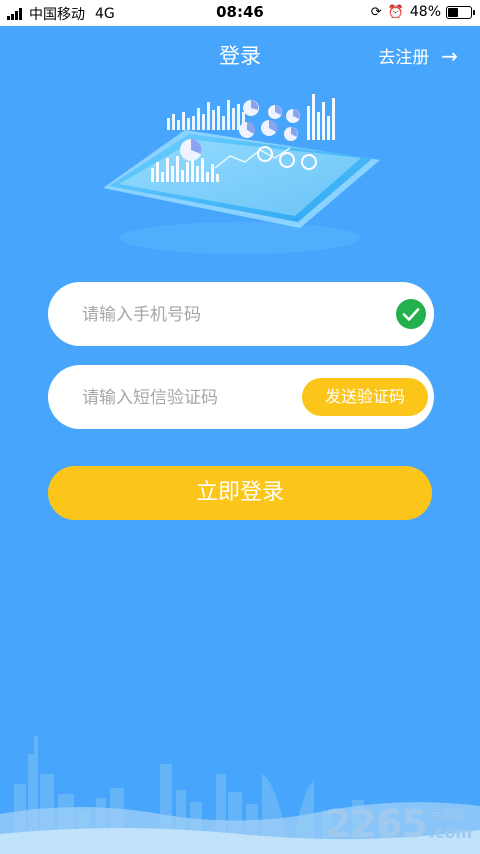 The image size is (480, 854). Describe the element at coordinates (365, 397) in the screenshot. I see `send-code-button: 发送验证码` at that location.